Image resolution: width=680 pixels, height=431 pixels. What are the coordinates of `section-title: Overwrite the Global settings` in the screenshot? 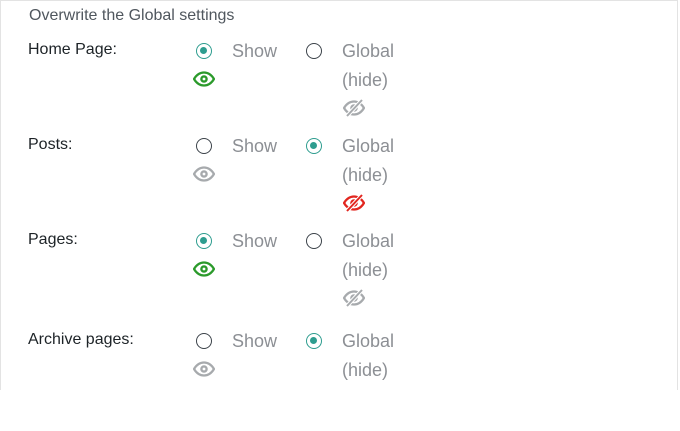 It's located at (132, 15).